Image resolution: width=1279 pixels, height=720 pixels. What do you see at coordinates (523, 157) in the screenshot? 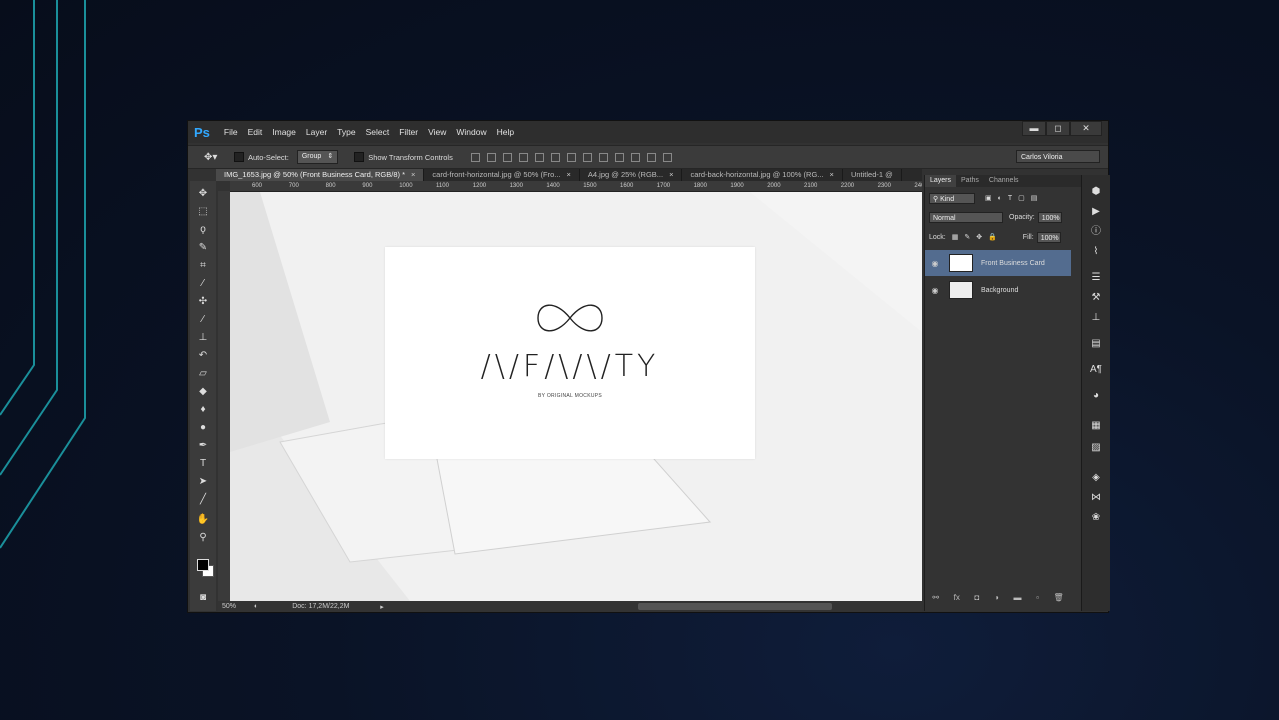
I see `align-left-icon` at bounding box center [523, 157].